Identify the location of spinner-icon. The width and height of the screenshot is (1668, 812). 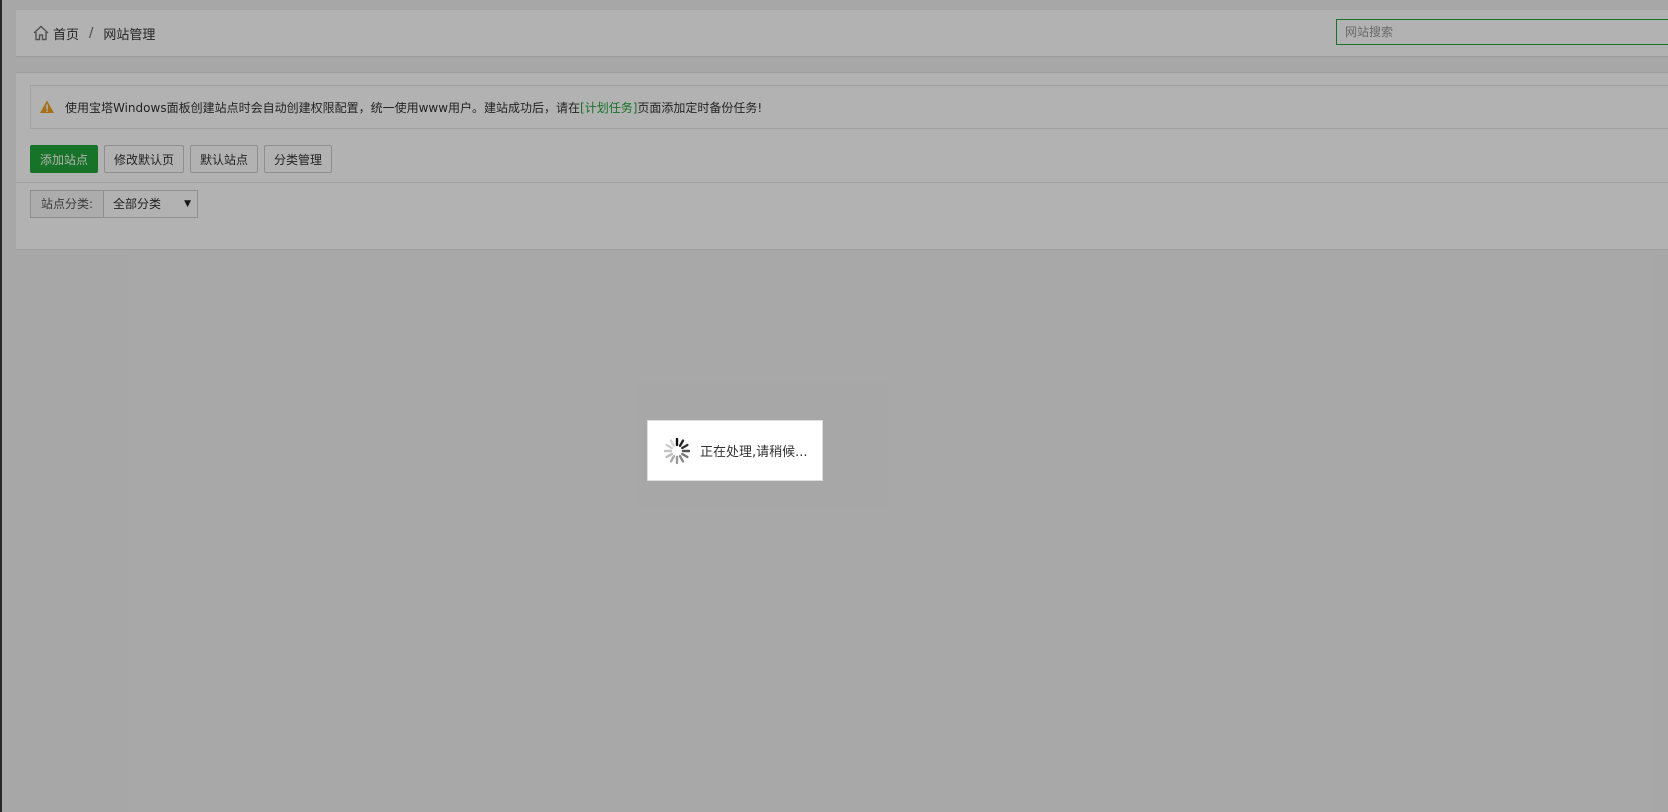
(677, 451).